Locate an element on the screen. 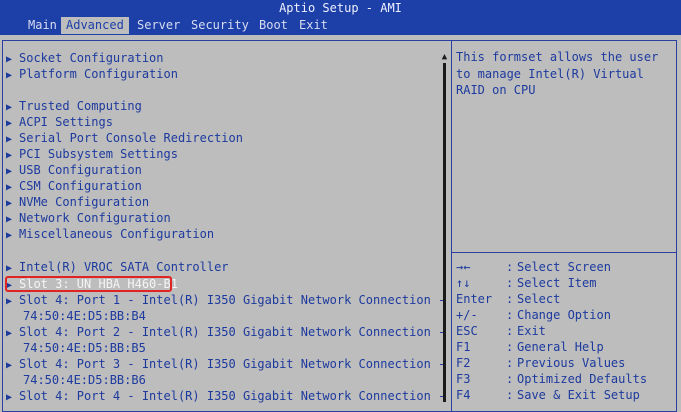  panel-divider is located at coordinates (451, 226).